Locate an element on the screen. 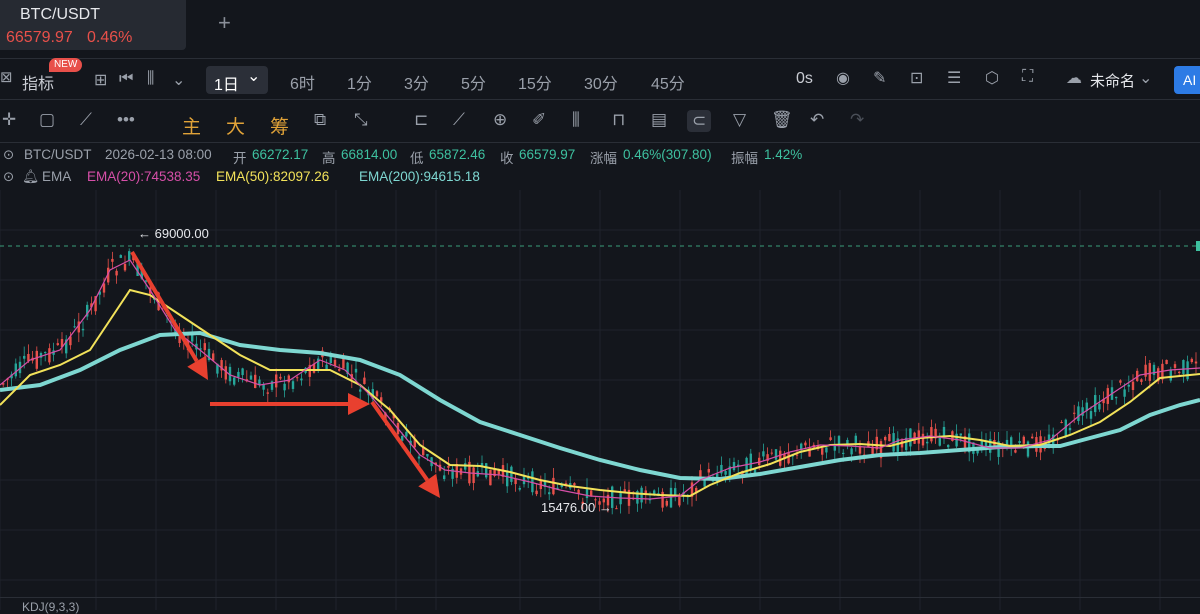 The image size is (1200, 614). compare-icon: ⧉ is located at coordinates (320, 120).